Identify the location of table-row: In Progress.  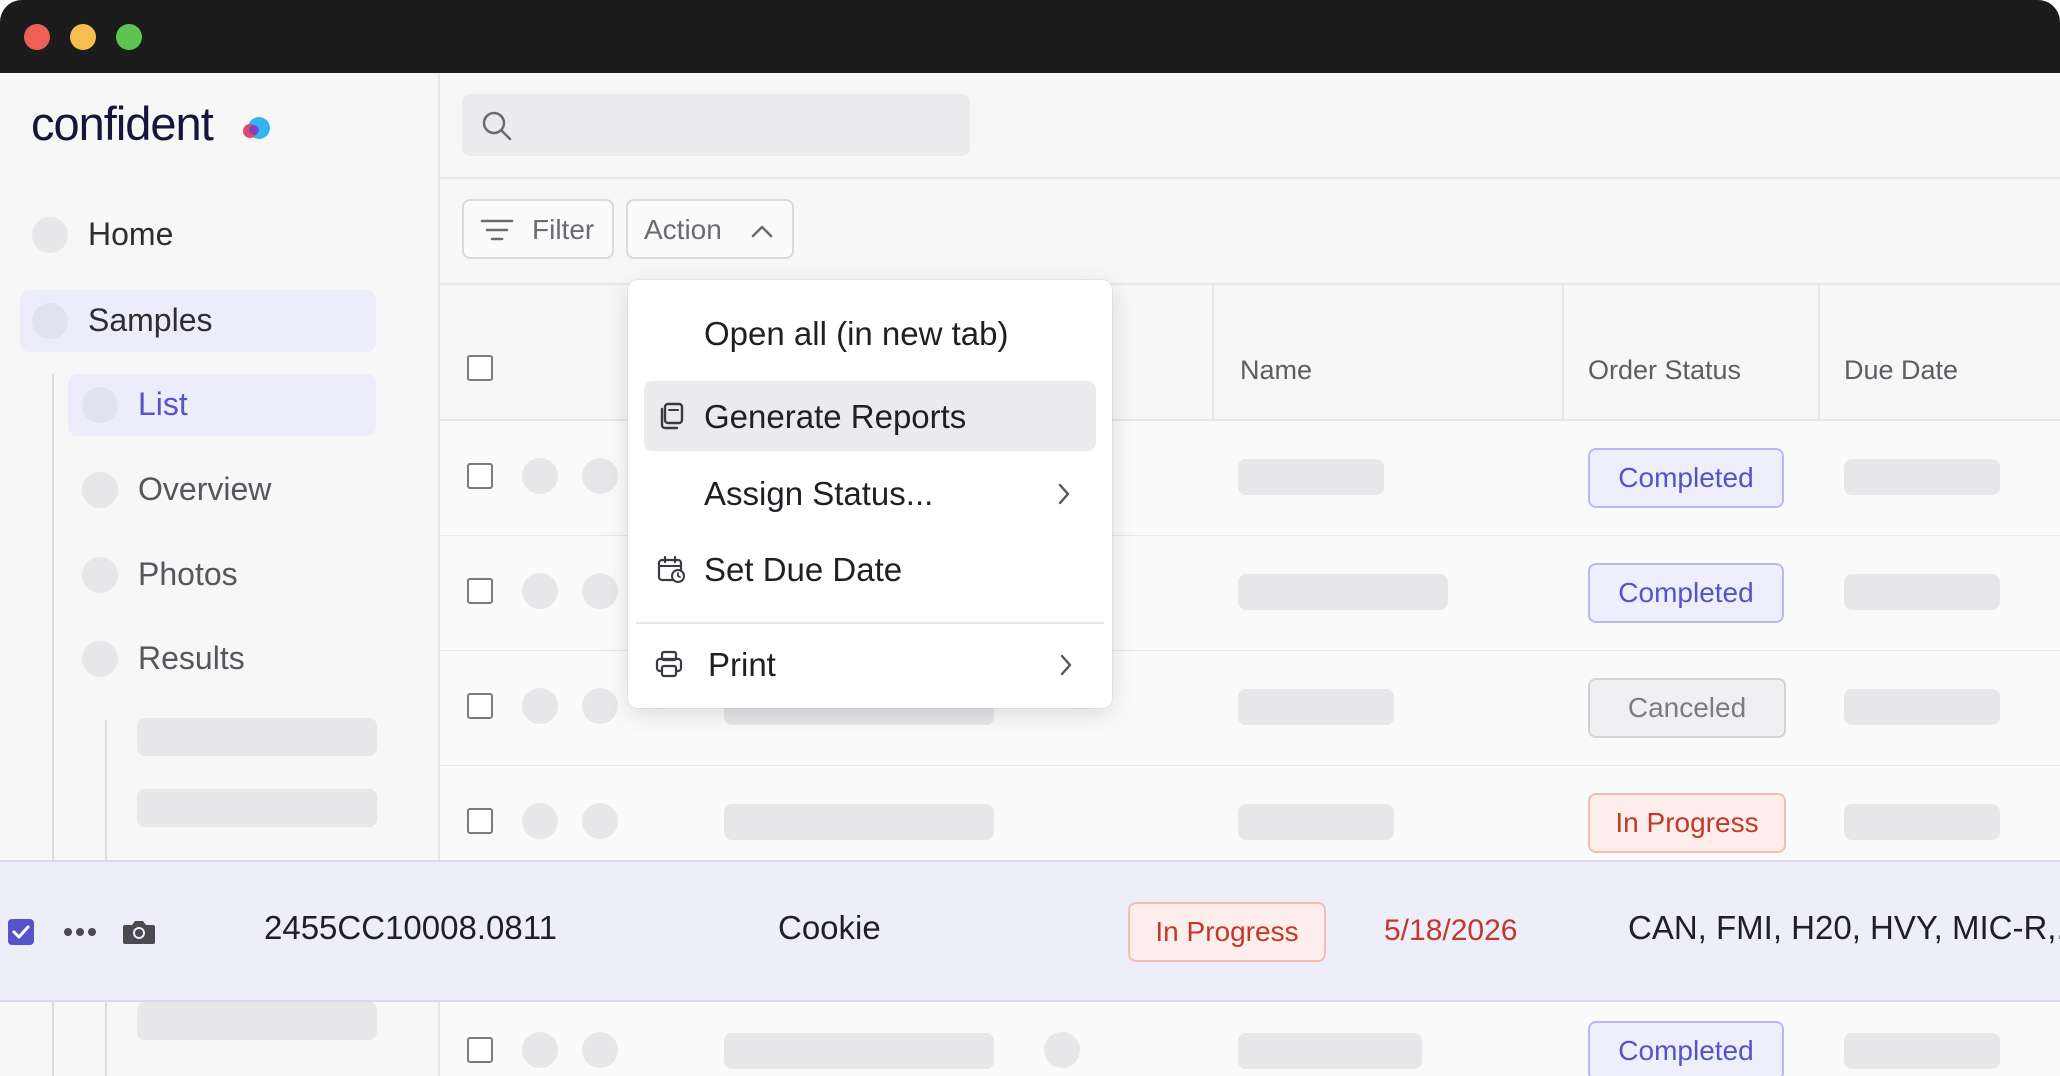
(1250, 815).